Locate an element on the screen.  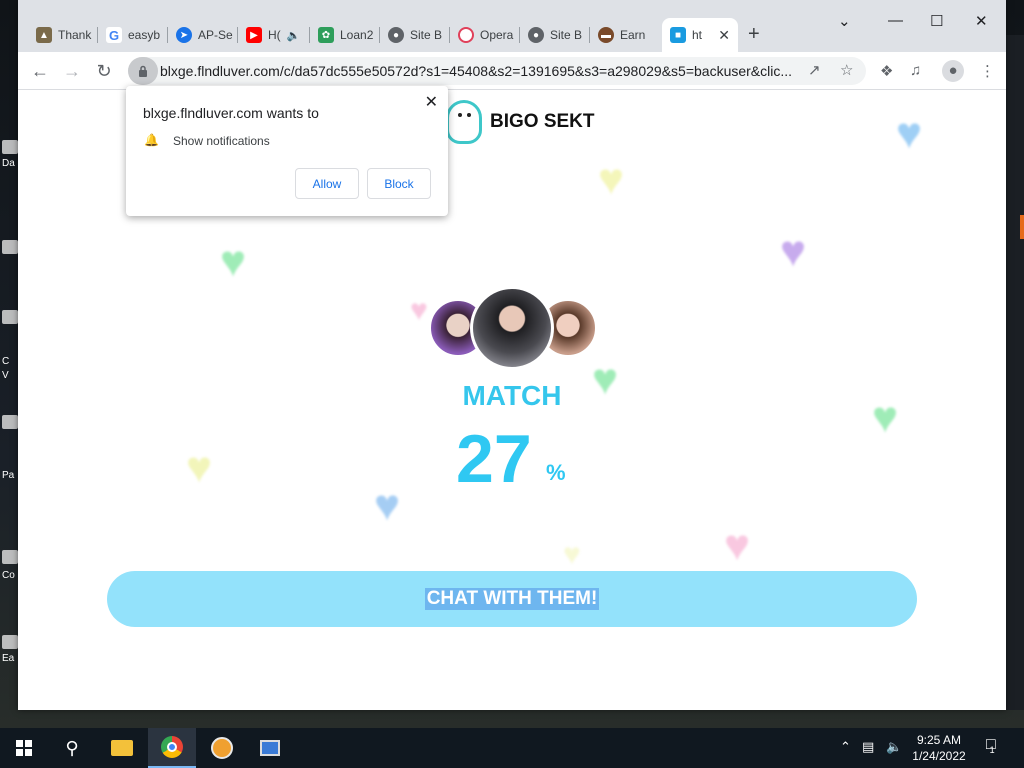
desktop-icon-label: Da is located at coordinates (8, 163).